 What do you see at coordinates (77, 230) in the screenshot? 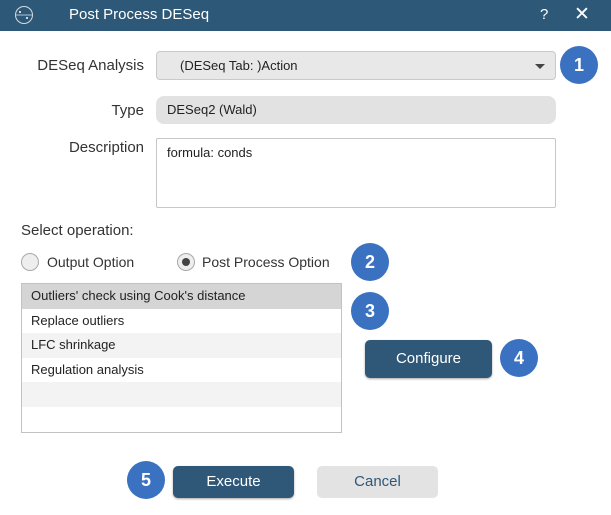
I see `select-operation-heading: Select operation:` at bounding box center [77, 230].